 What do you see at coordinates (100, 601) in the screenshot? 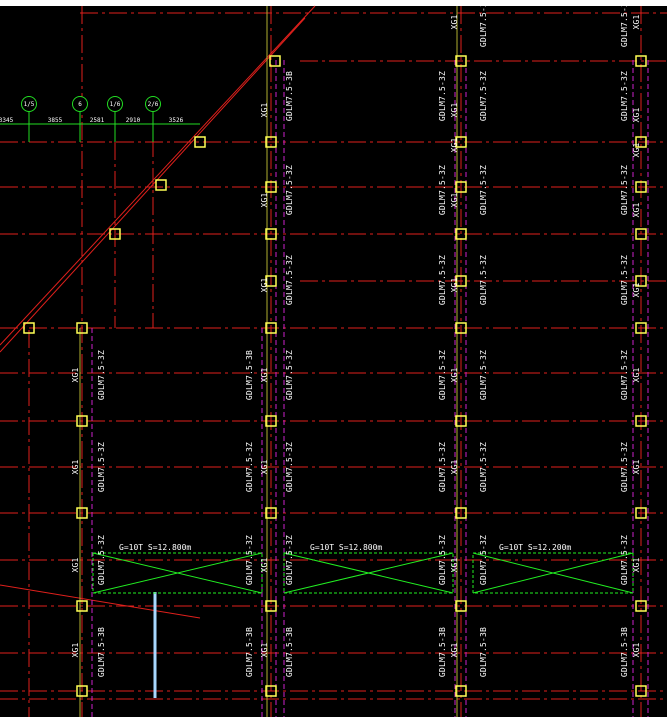
I see `boundary-line` at bounding box center [100, 601].